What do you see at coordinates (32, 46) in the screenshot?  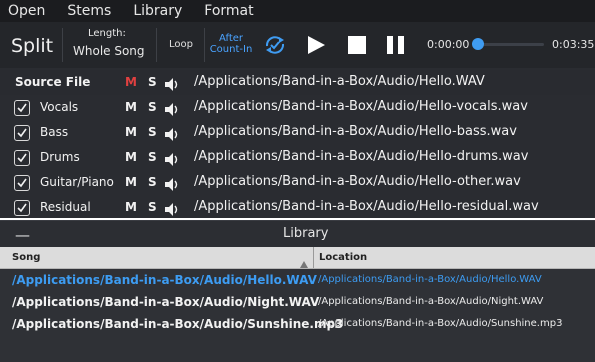 I see `app-title: Split` at bounding box center [32, 46].